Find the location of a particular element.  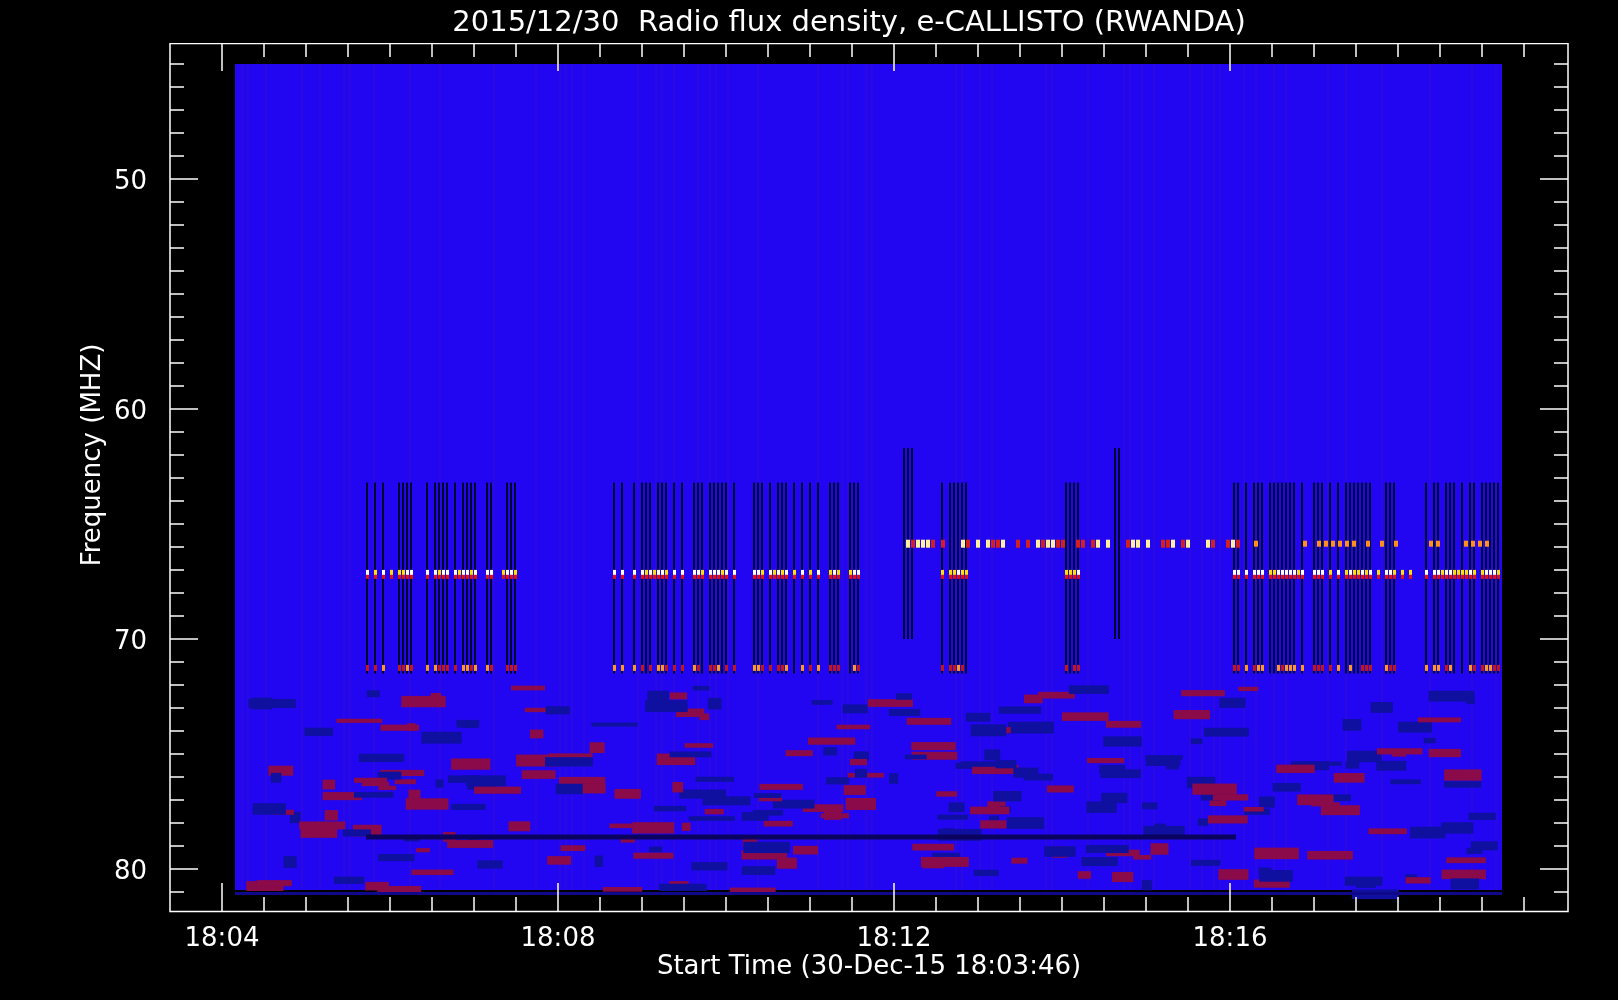

y-tick-label: 60 is located at coordinates (130, 410).